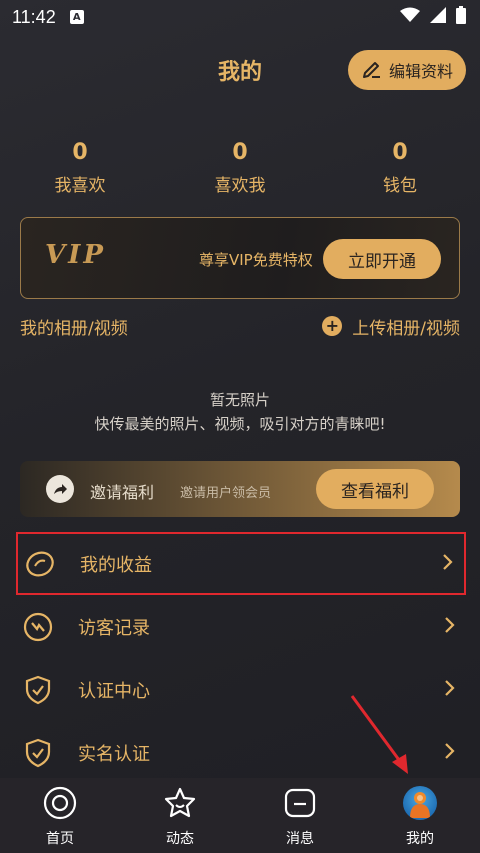  I want to click on vip-activate-button: 立即开通, so click(382, 259).